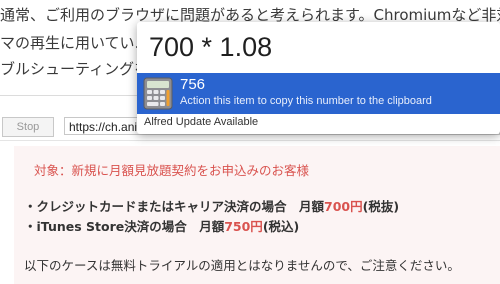 This screenshot has width=500, height=284. Describe the element at coordinates (70, 95) in the screenshot. I see `divider` at that location.